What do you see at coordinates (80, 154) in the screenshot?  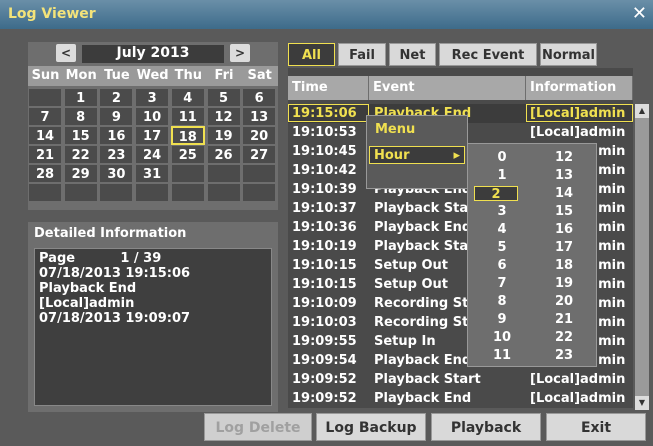 I see `calendar-day: 22` at bounding box center [80, 154].